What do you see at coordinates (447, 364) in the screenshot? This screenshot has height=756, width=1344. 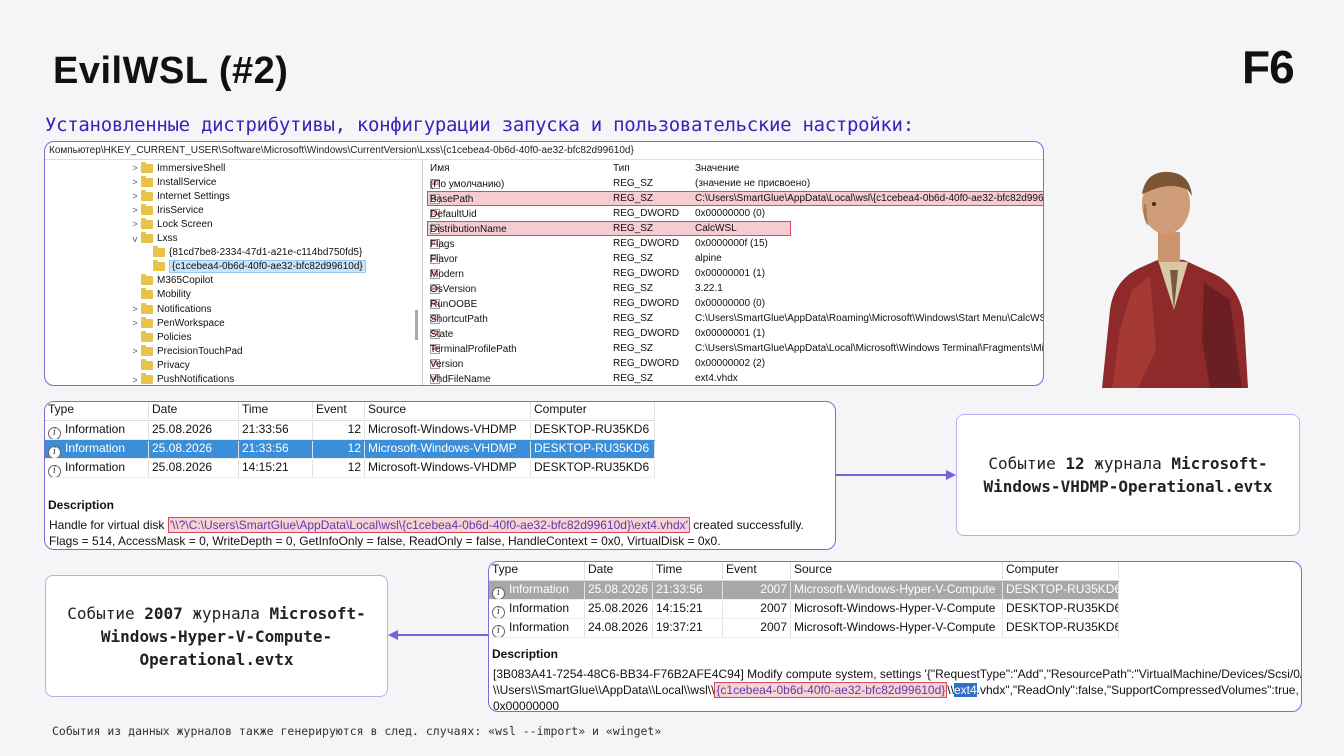 I see `registry-value-name-text: Version` at bounding box center [447, 364].